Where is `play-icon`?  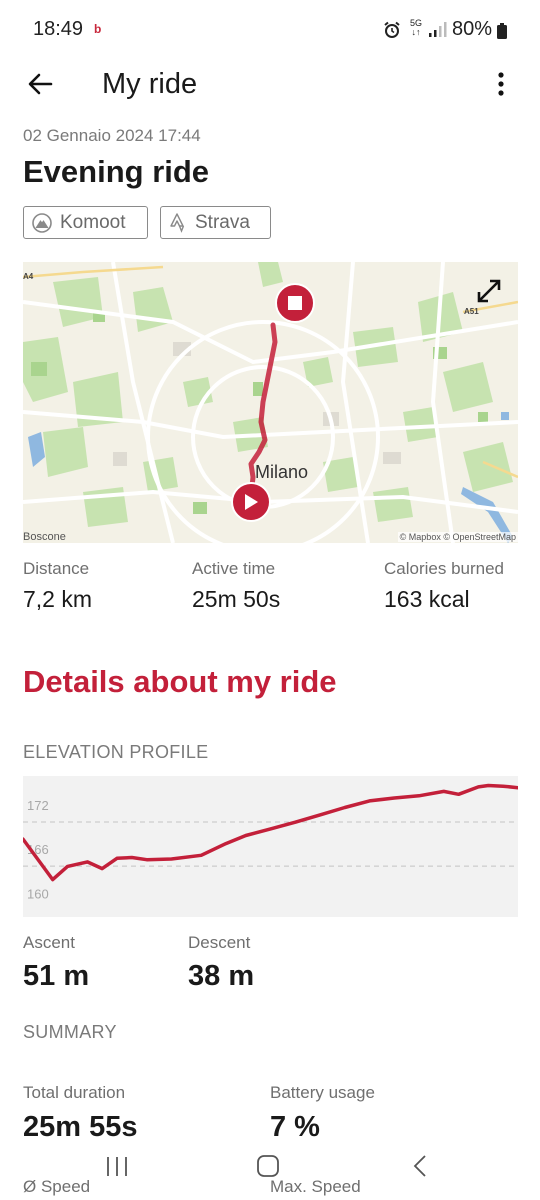 play-icon is located at coordinates (251, 502).